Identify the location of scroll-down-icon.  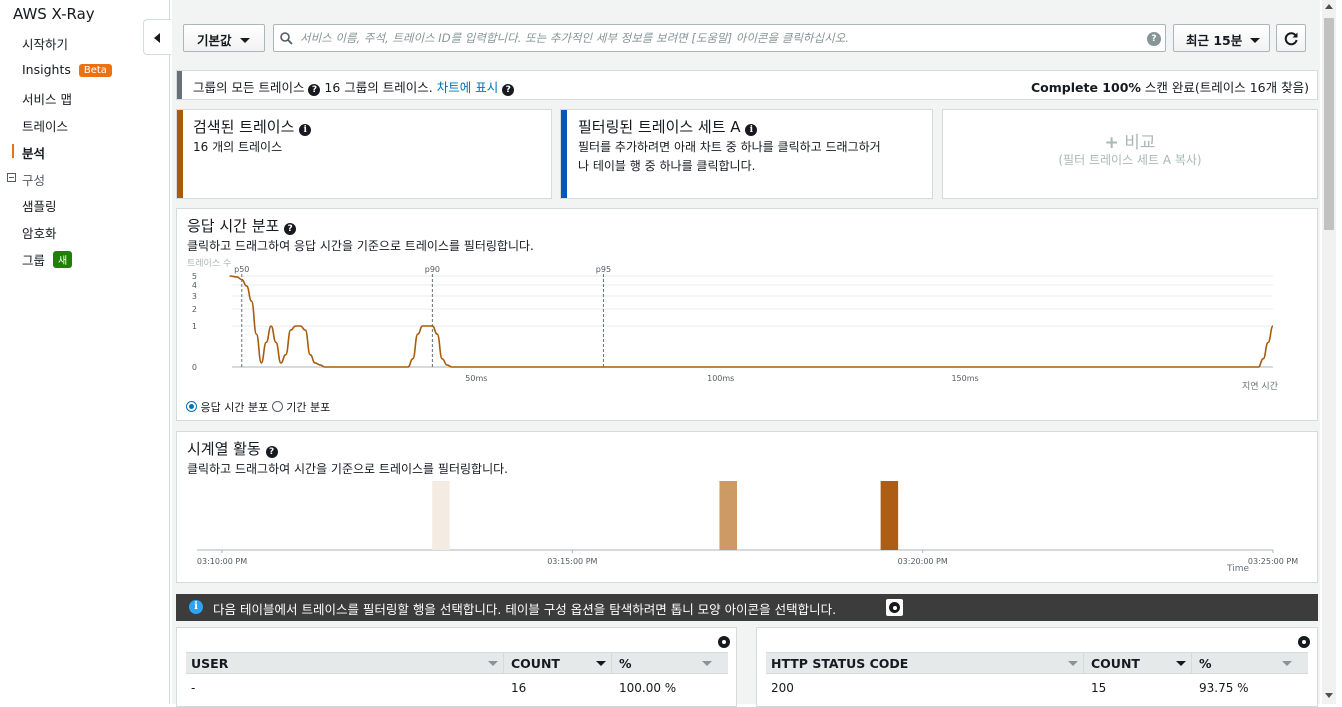
(1329, 695).